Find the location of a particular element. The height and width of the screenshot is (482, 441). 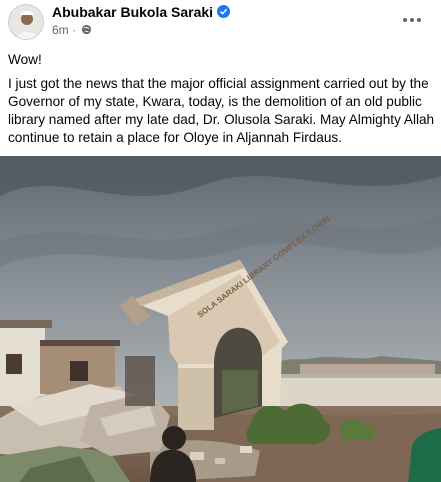

post-line-1: Wow! is located at coordinates (25, 59).